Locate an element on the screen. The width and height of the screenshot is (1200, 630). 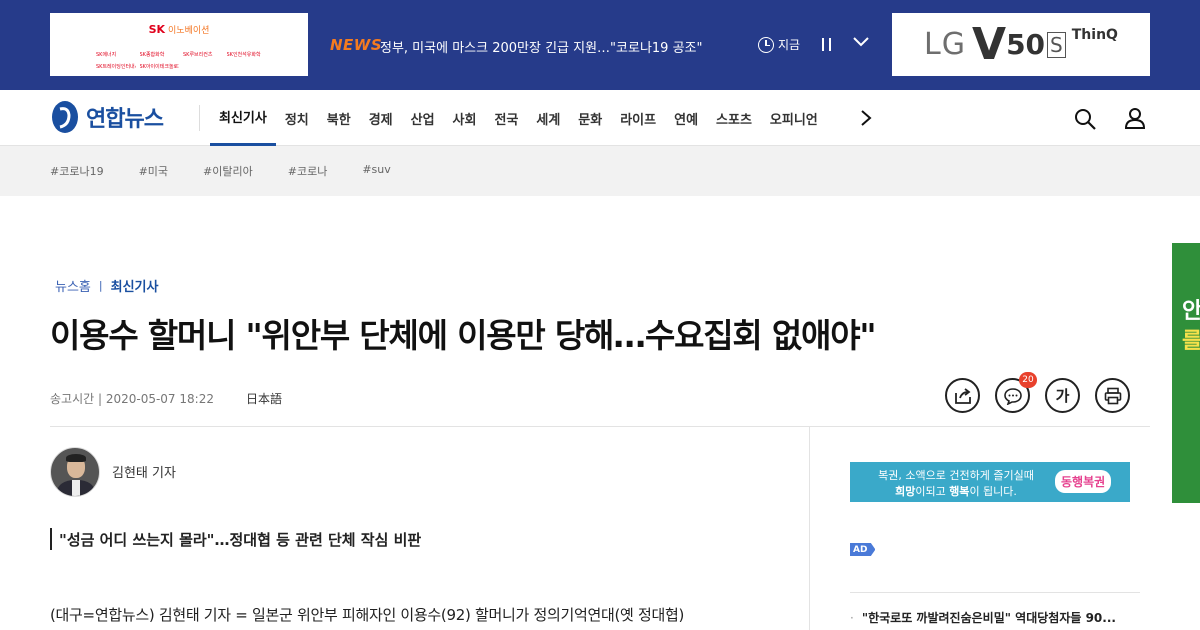
yonhap-logo: 연합뉴스 is located at coordinates (107, 117).